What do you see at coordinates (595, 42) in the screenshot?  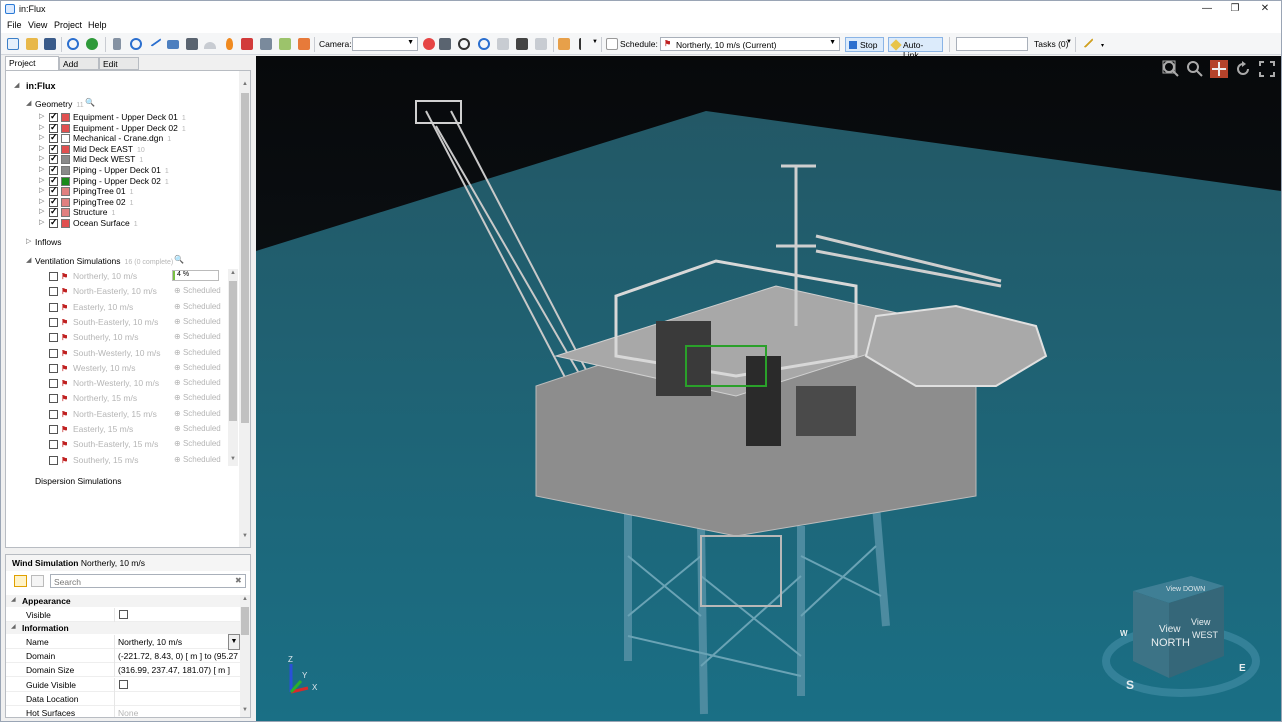 I see `pointer-dropdown: ▼` at bounding box center [595, 42].